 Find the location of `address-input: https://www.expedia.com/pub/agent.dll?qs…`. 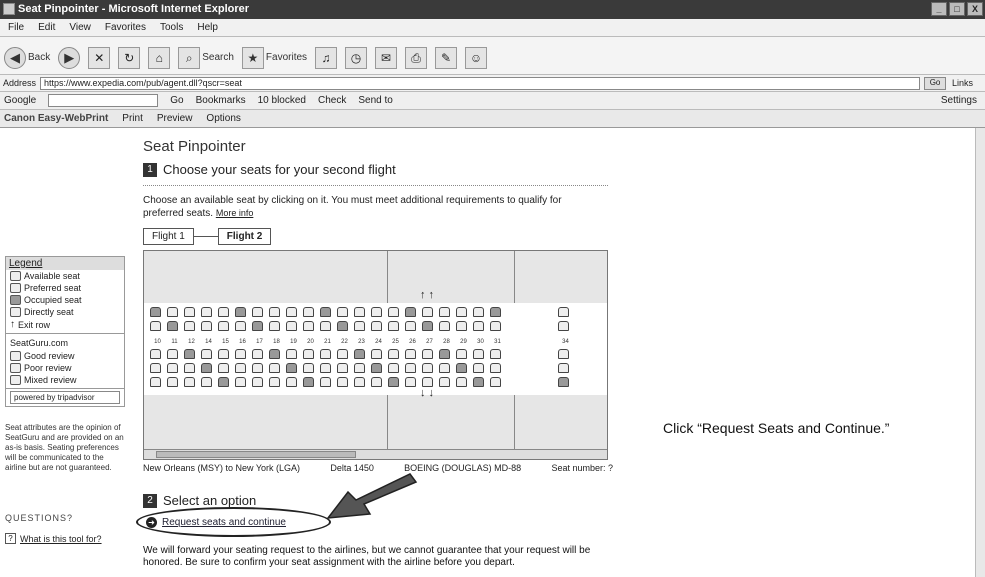

address-input: https://www.expedia.com/pub/agent.dll?qs… is located at coordinates (480, 83).